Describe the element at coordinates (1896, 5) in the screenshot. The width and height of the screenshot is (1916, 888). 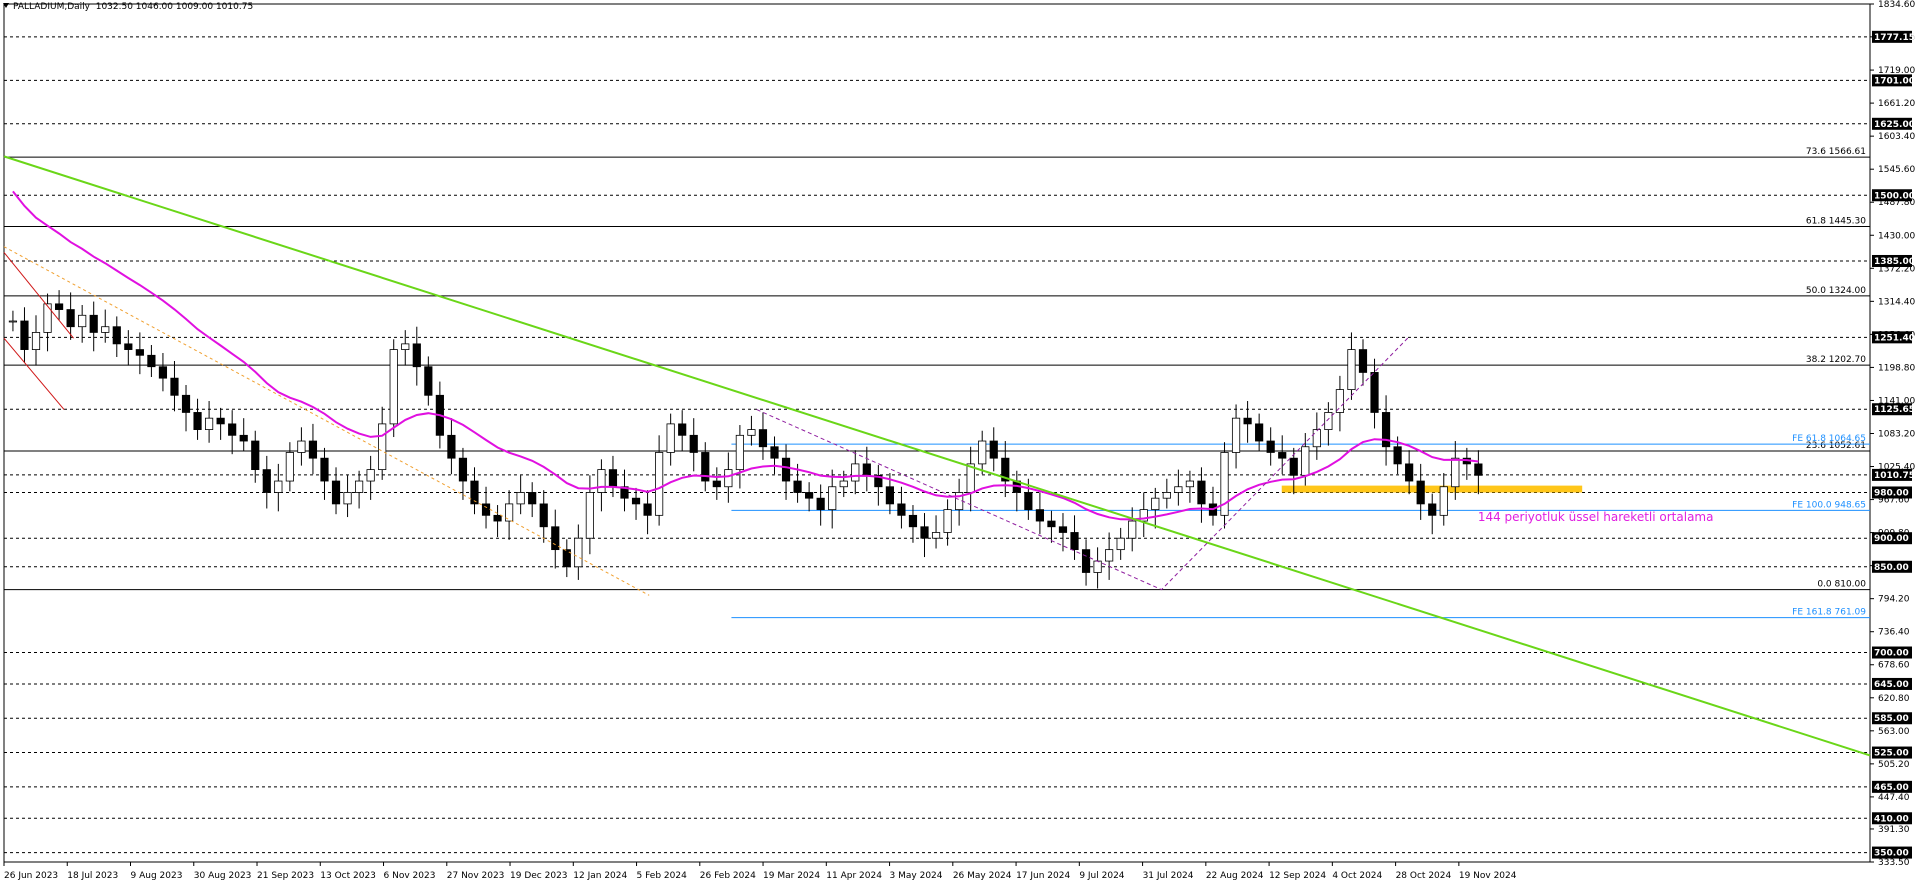
I see `y-tick-label: 1834.60` at that location.